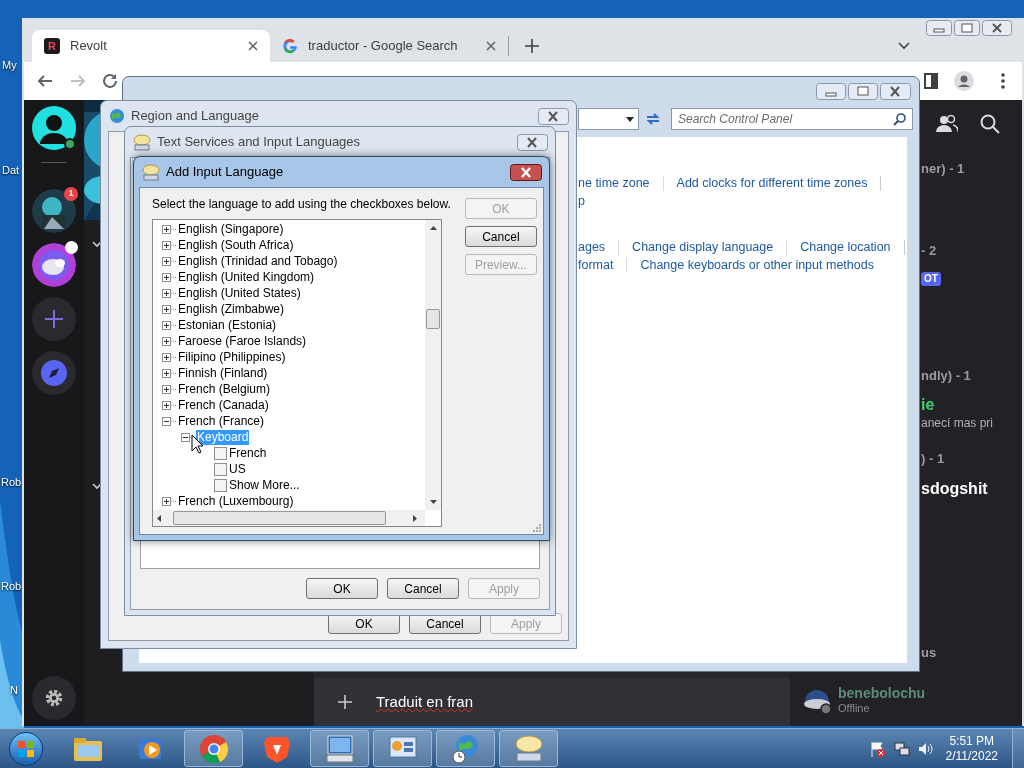  What do you see at coordinates (14, 690) in the screenshot?
I see `desktop-icon-label: N` at bounding box center [14, 690].